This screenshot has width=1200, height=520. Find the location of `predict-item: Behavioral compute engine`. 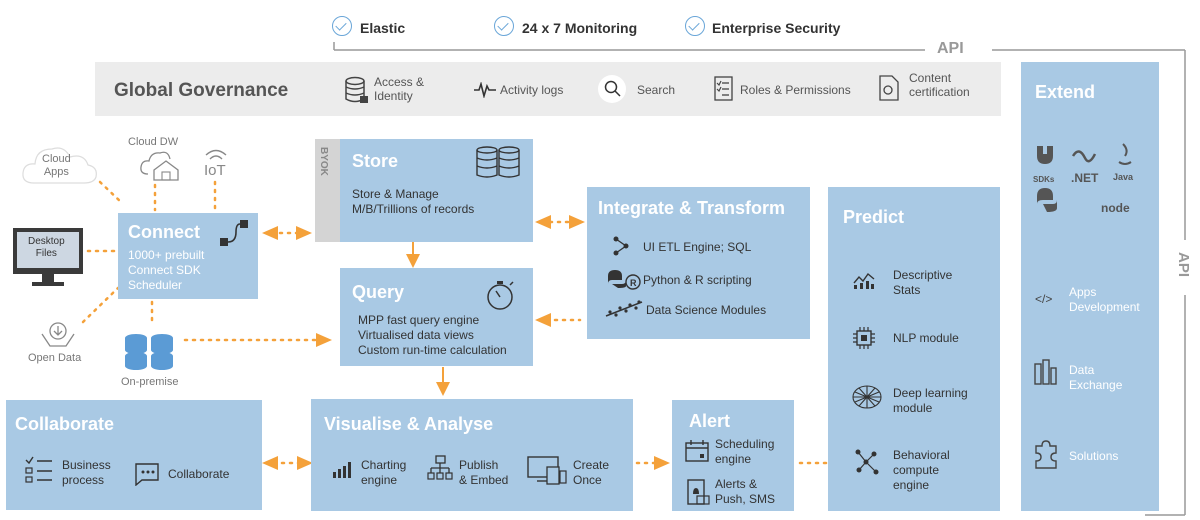

predict-item: Behavioral compute engine is located at coordinates (921, 470).